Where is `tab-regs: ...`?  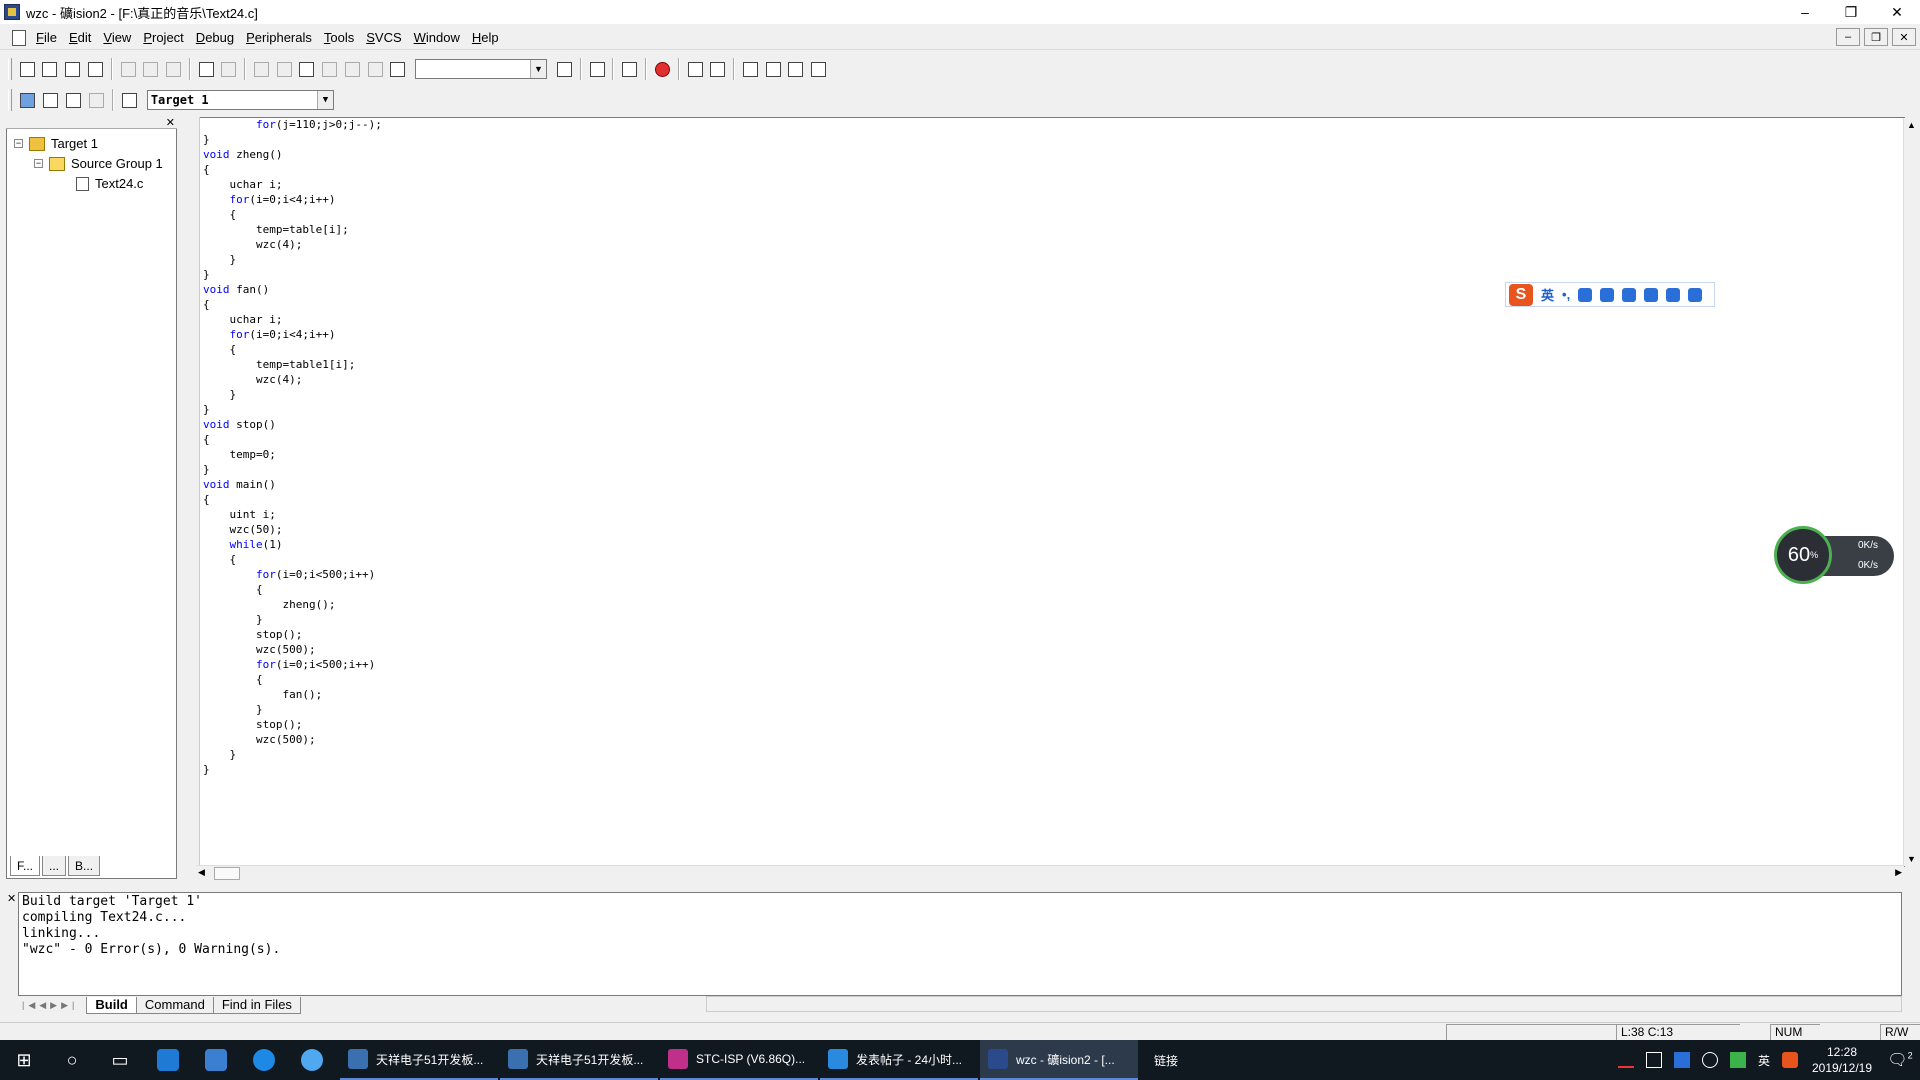 tab-regs: ... is located at coordinates (54, 866).